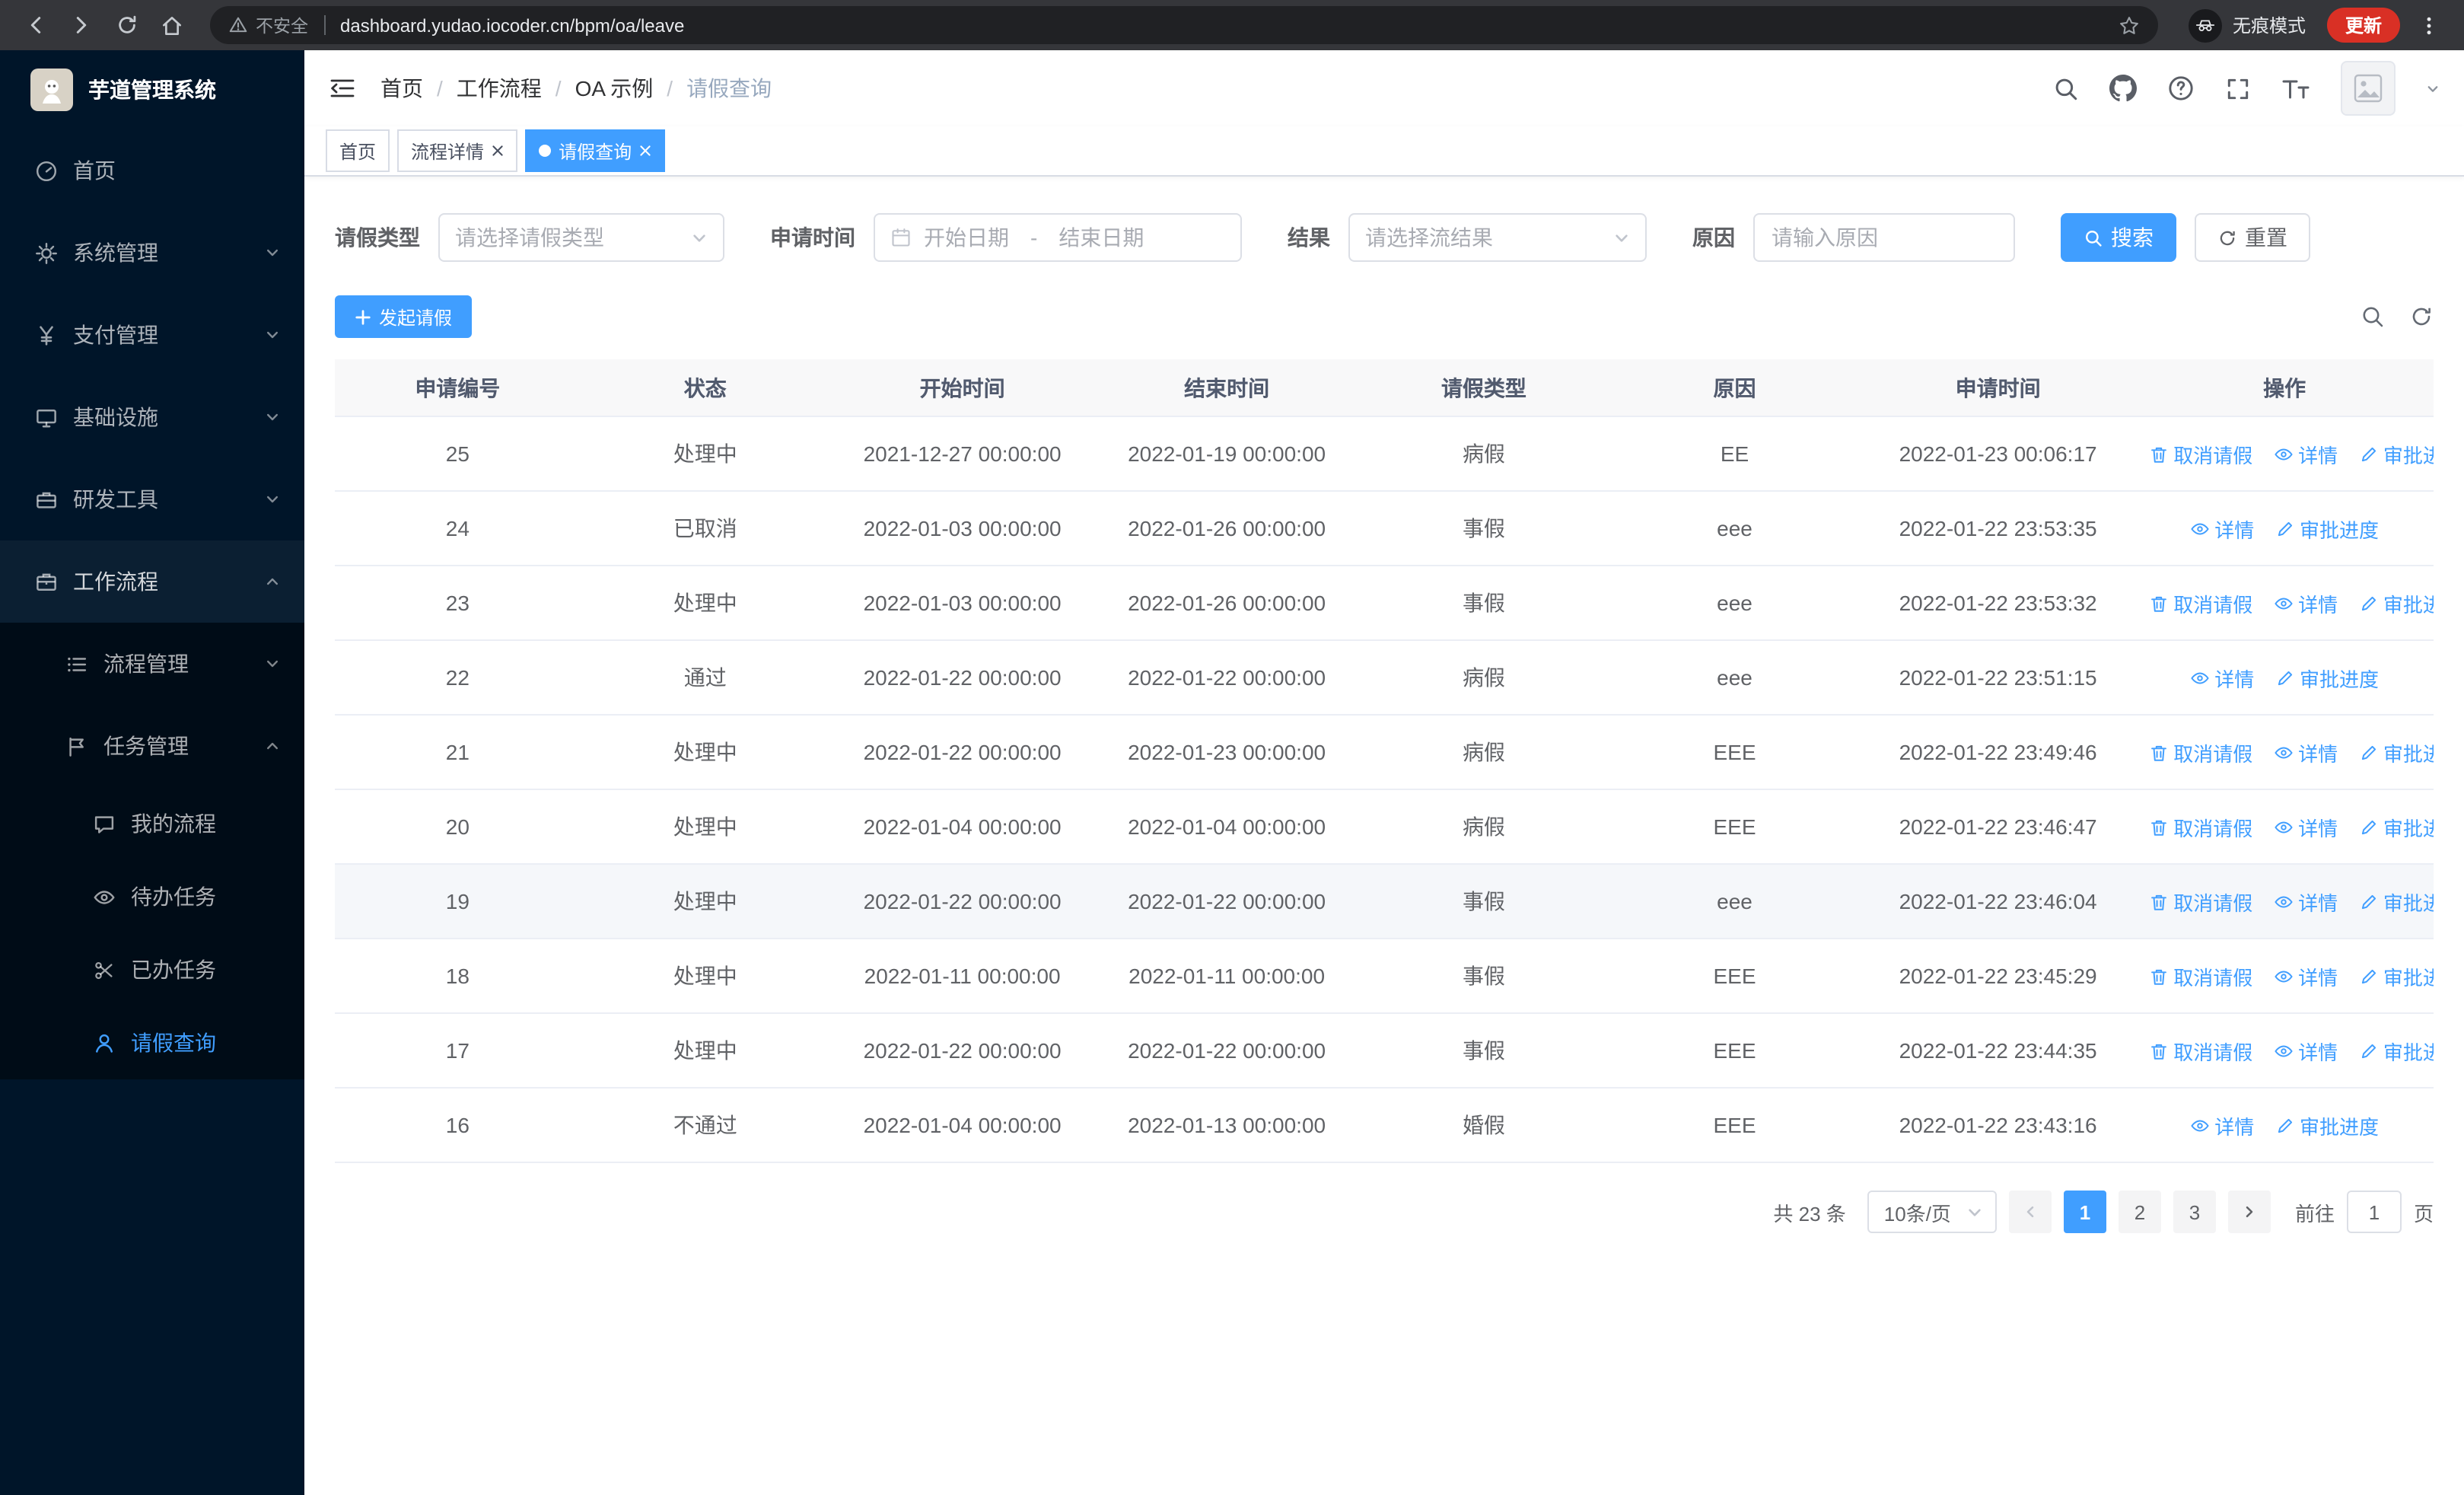  What do you see at coordinates (705, 388) in the screenshot?
I see `col-status: 状态` at bounding box center [705, 388].